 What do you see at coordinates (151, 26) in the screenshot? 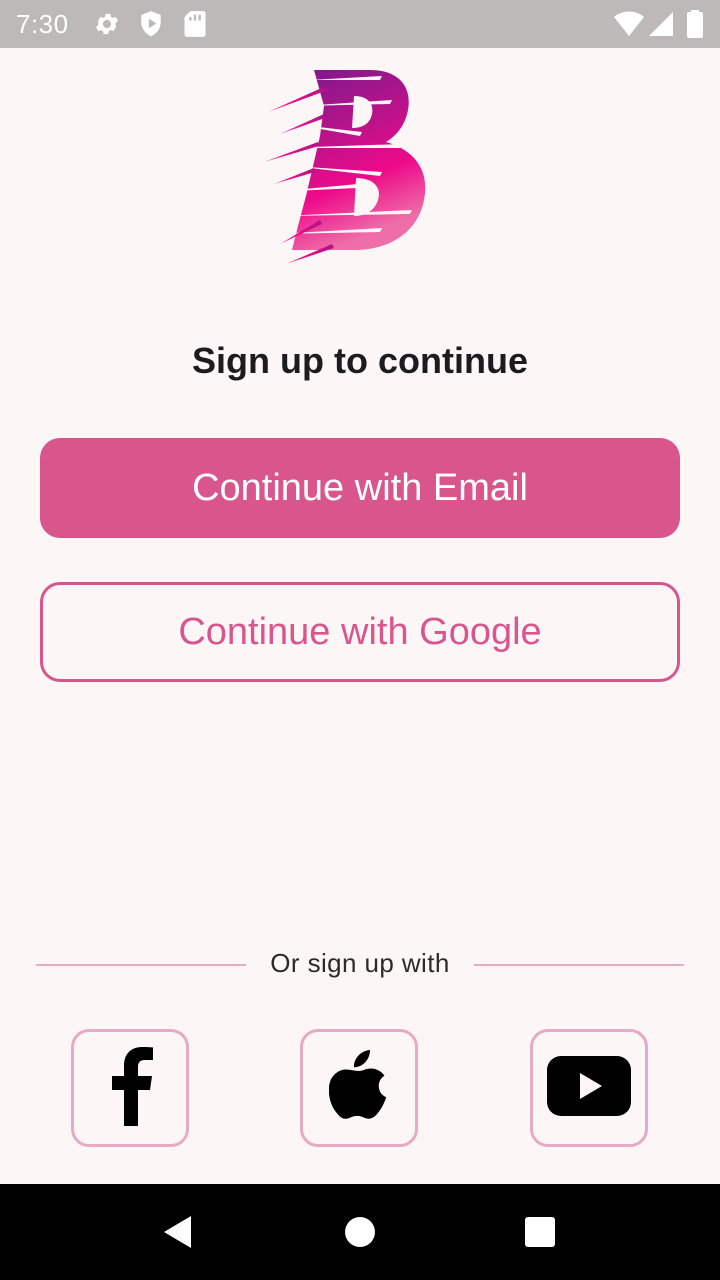
I see `shield-icon` at bounding box center [151, 26].